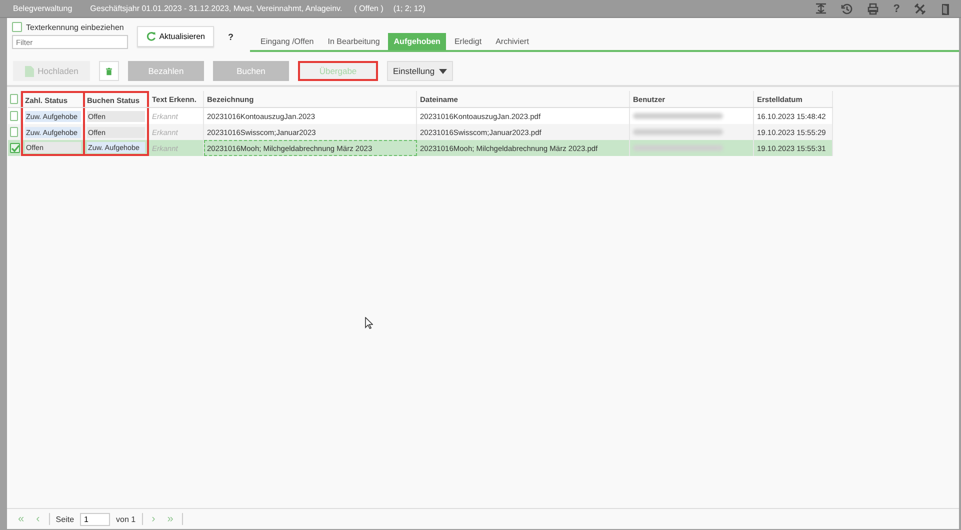 Image resolution: width=961 pixels, height=530 pixels. What do you see at coordinates (873, 8) in the screenshot?
I see `print-icon` at bounding box center [873, 8].